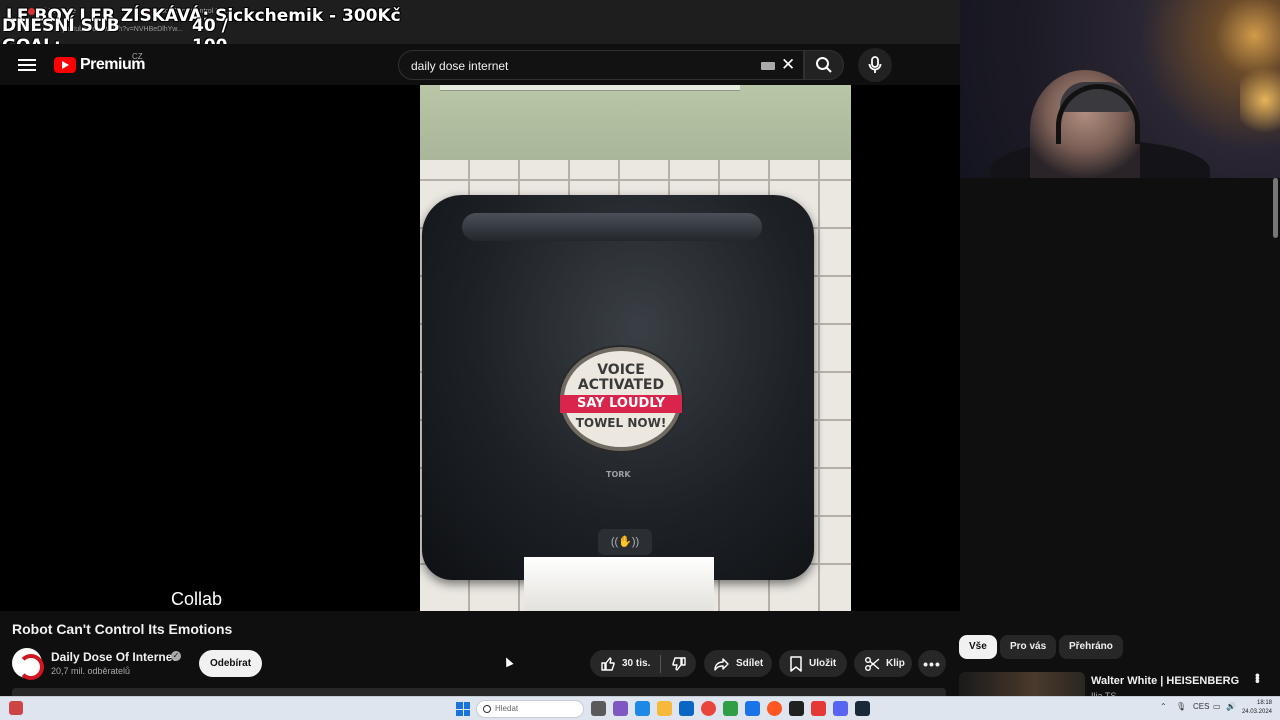  Describe the element at coordinates (621, 404) in the screenshot. I see `sticker-line-2: SAY LOUDLY` at that location.